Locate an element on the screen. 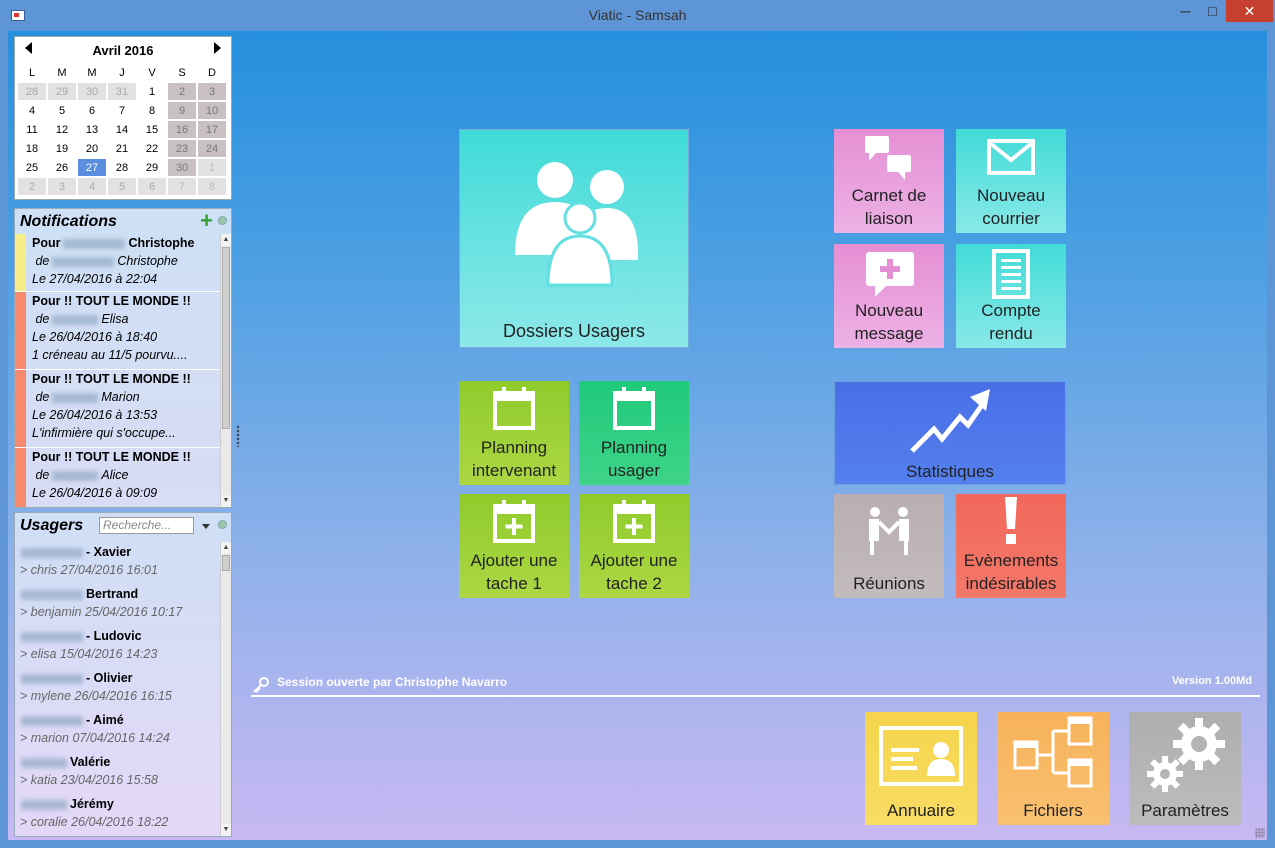 This screenshot has width=1275, height=848. carnet-liaison-tile: Carnet de liaison is located at coordinates (889, 181).